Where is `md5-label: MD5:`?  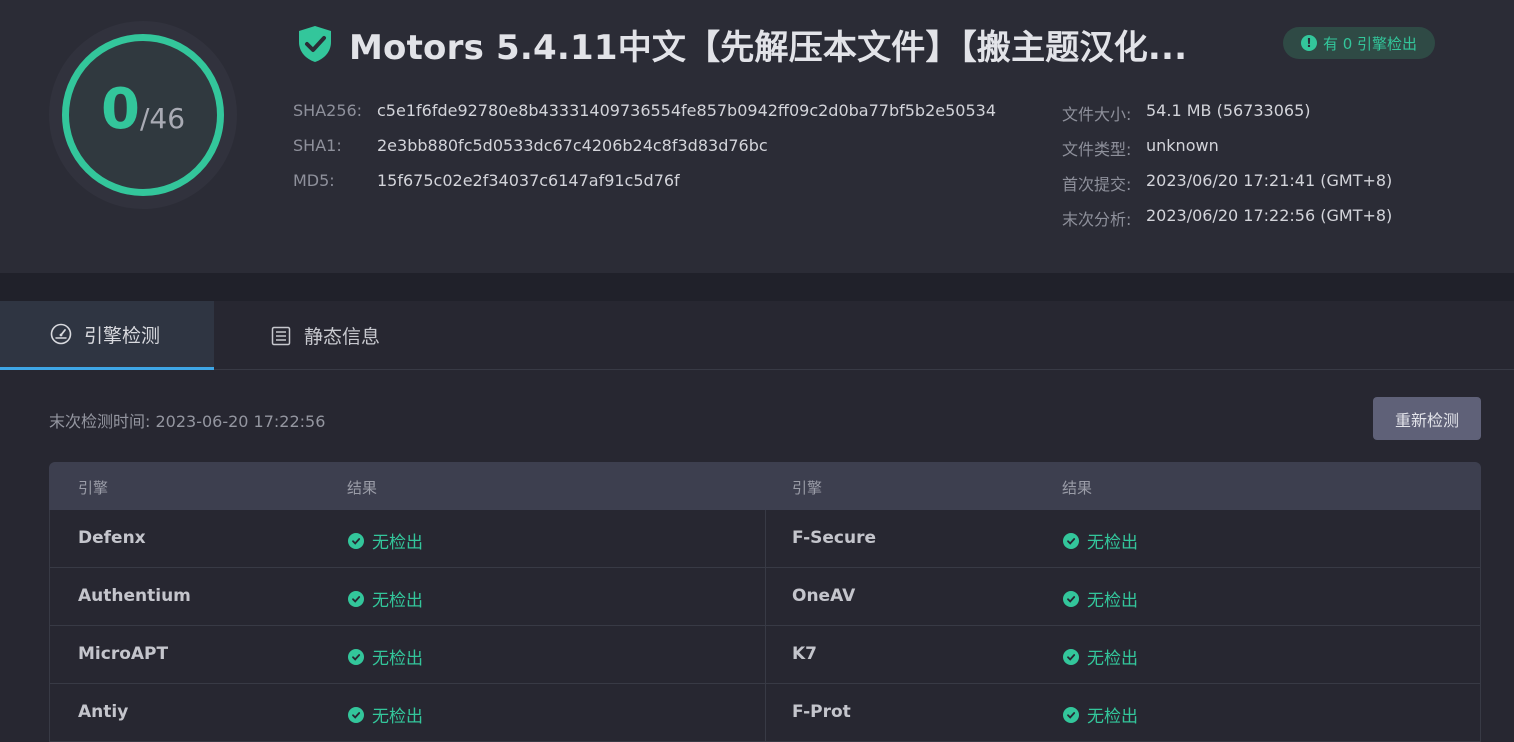 md5-label: MD5: is located at coordinates (314, 180).